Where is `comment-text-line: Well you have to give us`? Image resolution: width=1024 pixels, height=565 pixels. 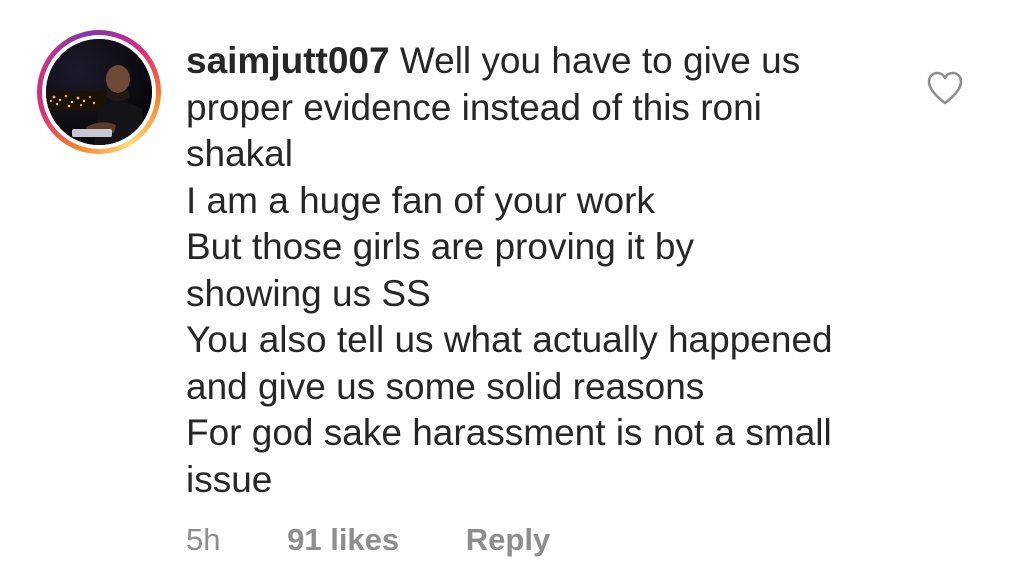
comment-text-line: Well you have to give us is located at coordinates (600, 60).